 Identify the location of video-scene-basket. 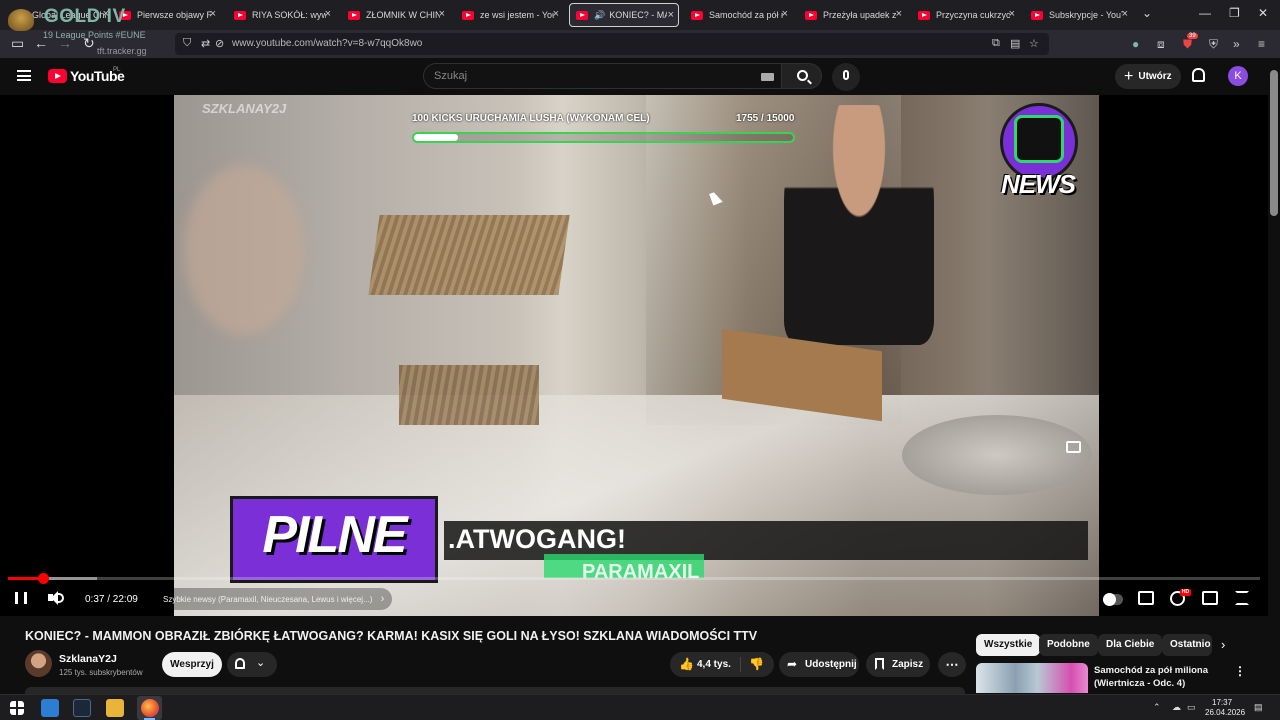
(469, 395).